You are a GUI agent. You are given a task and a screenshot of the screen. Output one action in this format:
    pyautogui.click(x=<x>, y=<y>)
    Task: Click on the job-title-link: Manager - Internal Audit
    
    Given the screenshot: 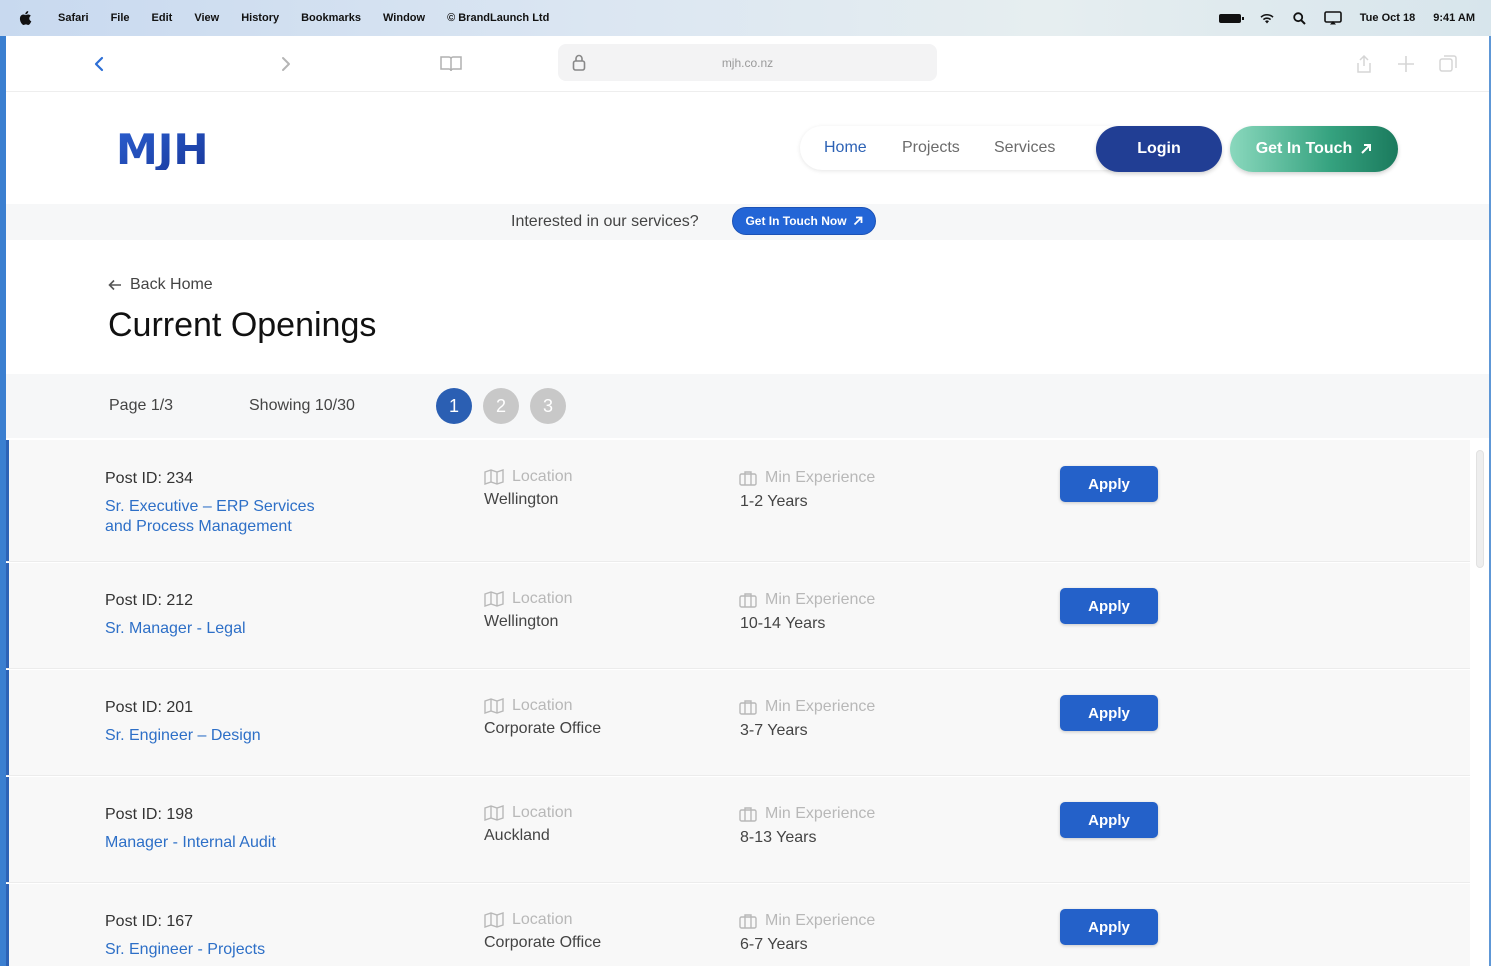 What is the action you would take?
    pyautogui.click(x=225, y=843)
    